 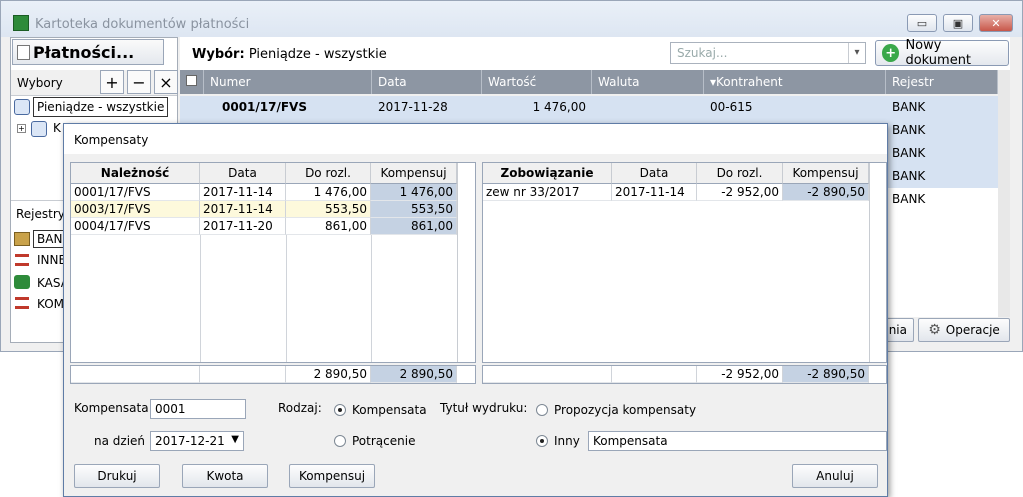 I want to click on naleznosci-totals: 2 890,50 2 890,50, so click(x=273, y=374).